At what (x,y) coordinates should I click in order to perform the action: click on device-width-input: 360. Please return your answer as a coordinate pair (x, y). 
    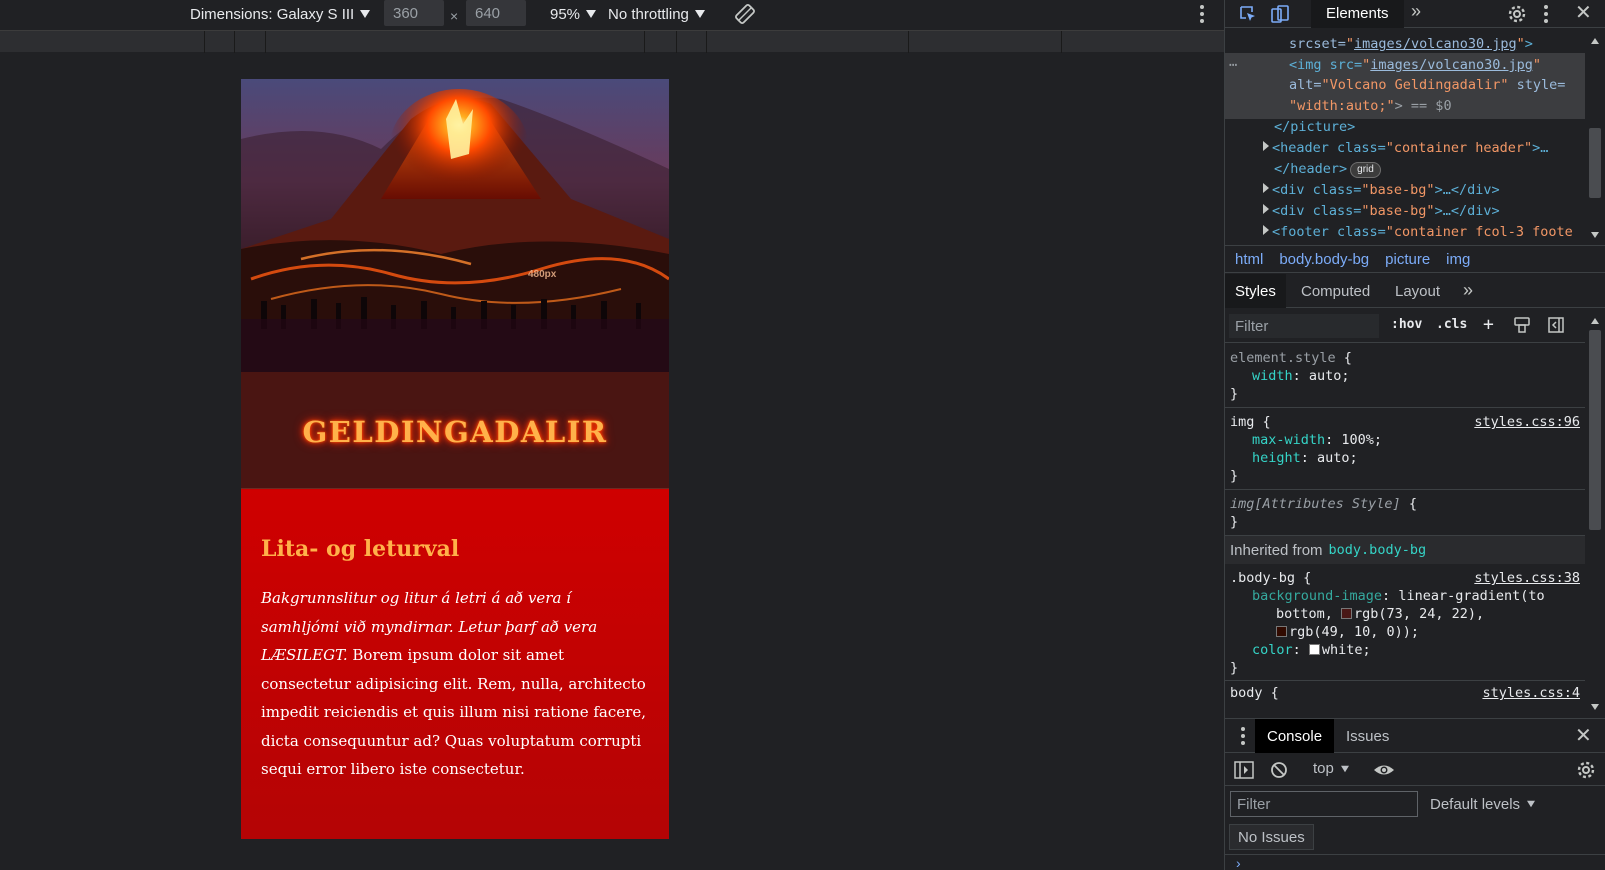
    Looking at the image, I should click on (414, 13).